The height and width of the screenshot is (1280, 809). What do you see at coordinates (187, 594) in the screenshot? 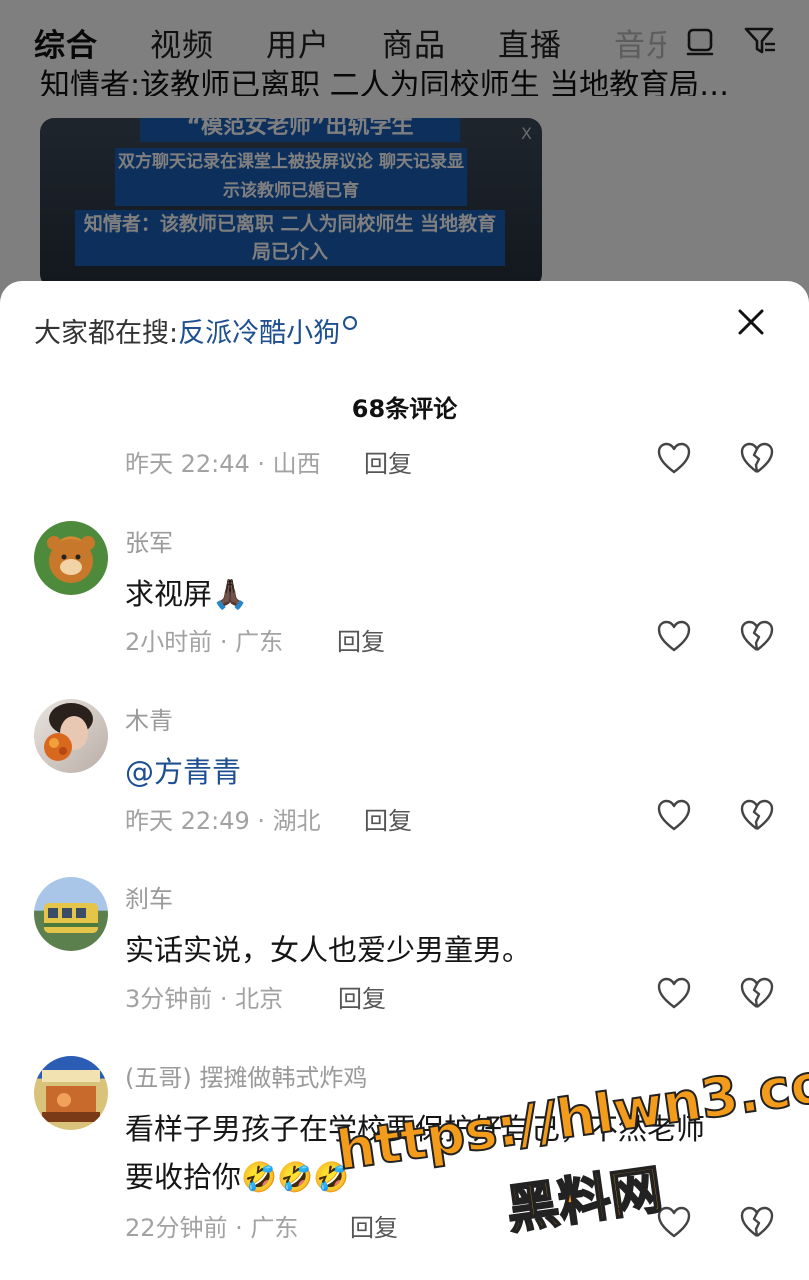
I see `comment-text: 求视屏🙏🏿` at bounding box center [187, 594].